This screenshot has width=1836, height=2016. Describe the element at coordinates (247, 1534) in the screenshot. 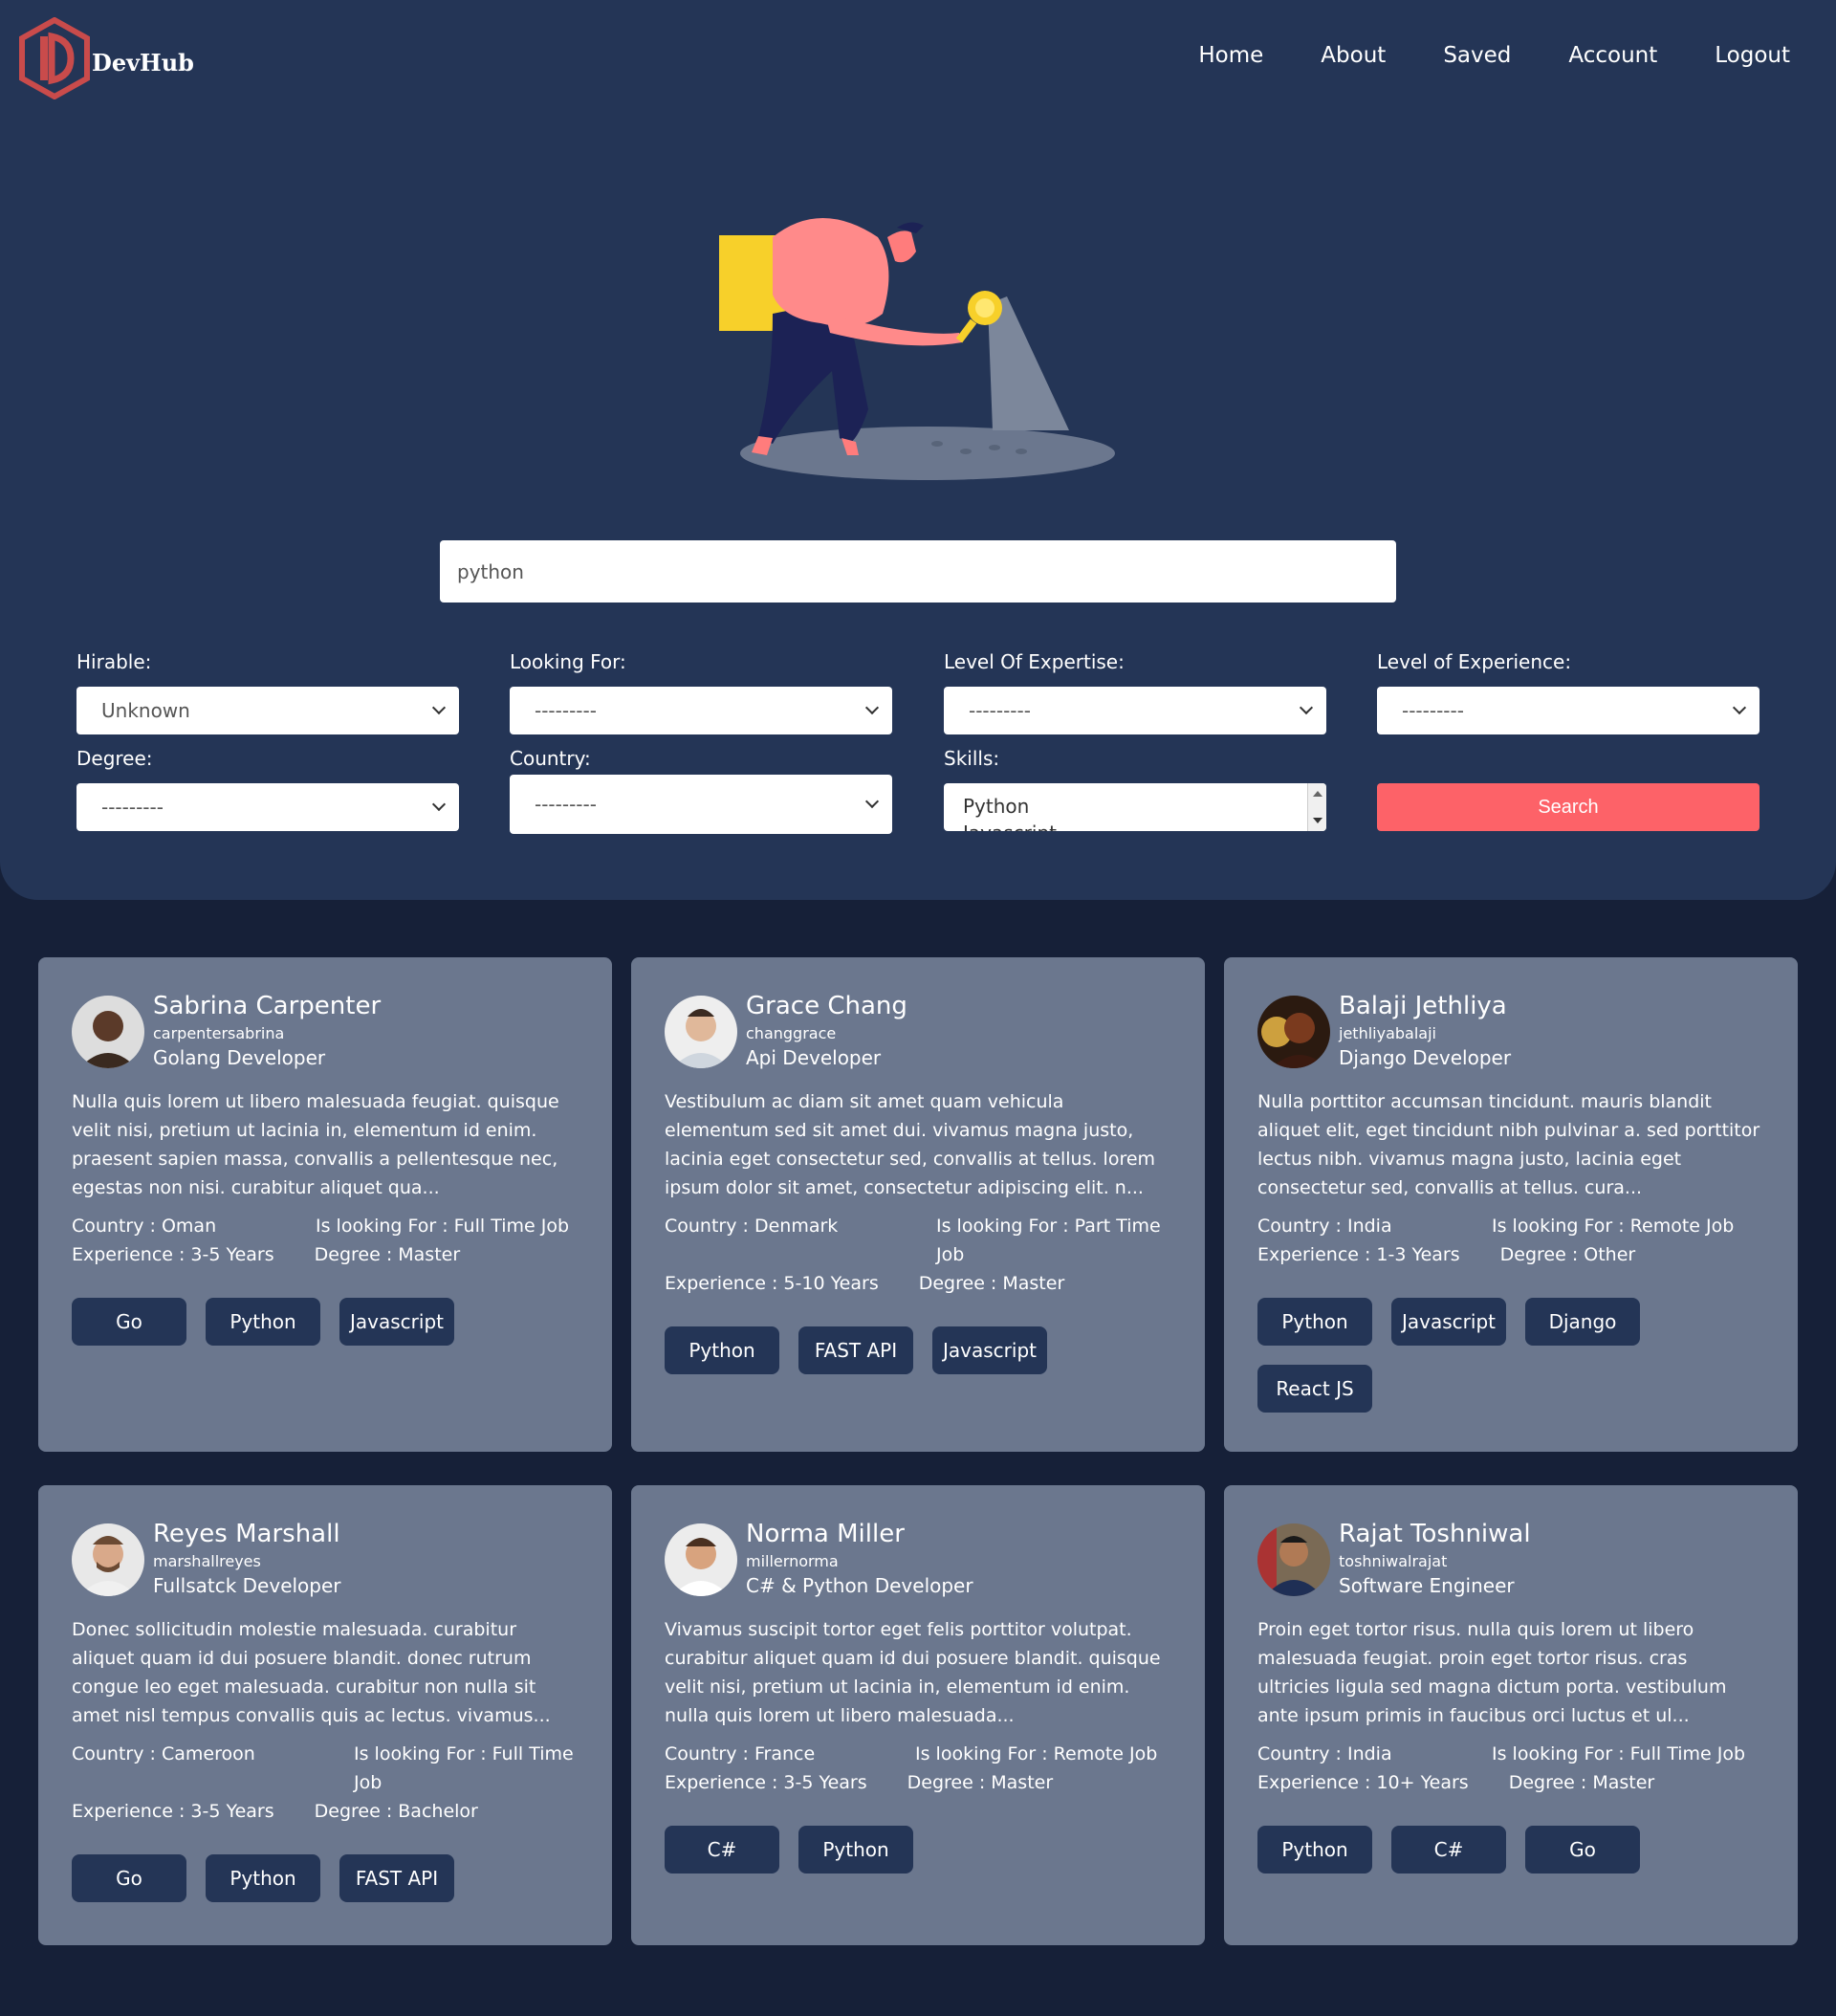

I see `developer-name: Reyes Marshall` at that location.